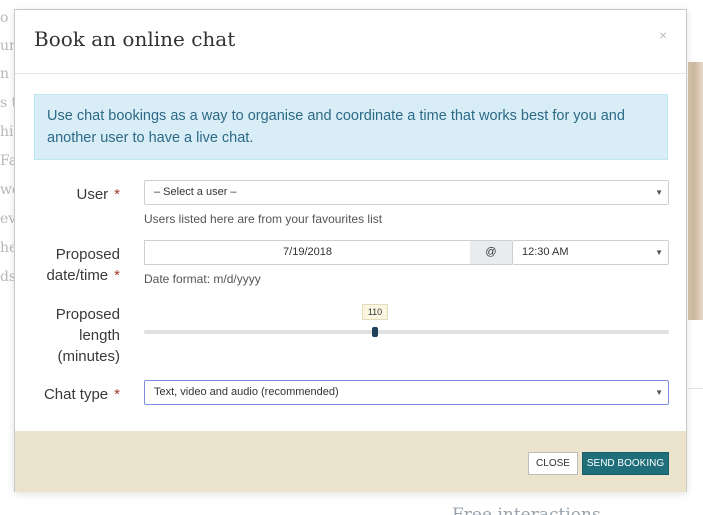 Image resolution: width=703 pixels, height=515 pixels. Describe the element at coordinates (526, 510) in the screenshot. I see `background-footer-heading: Free interactions` at that location.